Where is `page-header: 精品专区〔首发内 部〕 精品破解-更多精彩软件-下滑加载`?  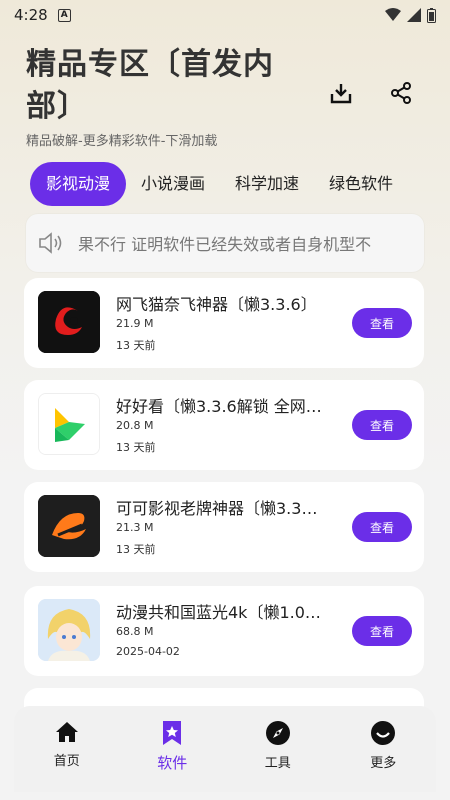
page-header: 精品专区〔首发内 部〕 精品破解-更多精彩软件-下滑加载 is located at coordinates (176, 96).